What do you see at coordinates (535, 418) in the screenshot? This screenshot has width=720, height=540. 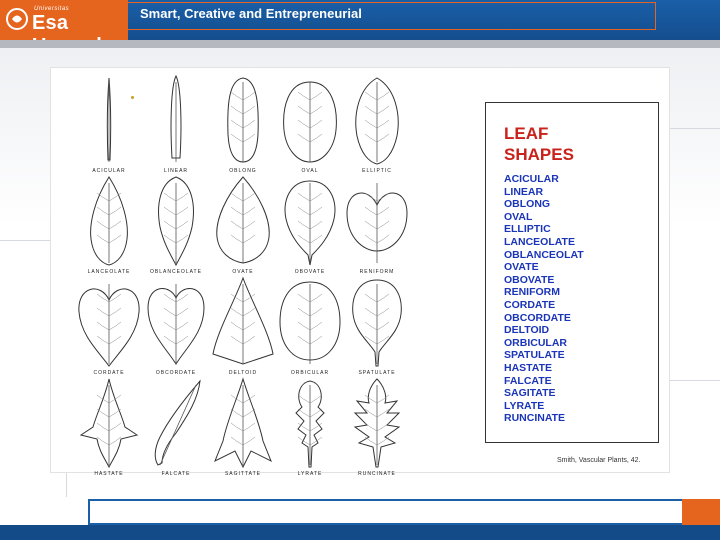 I see `legend-item: RUNCINATE` at bounding box center [535, 418].